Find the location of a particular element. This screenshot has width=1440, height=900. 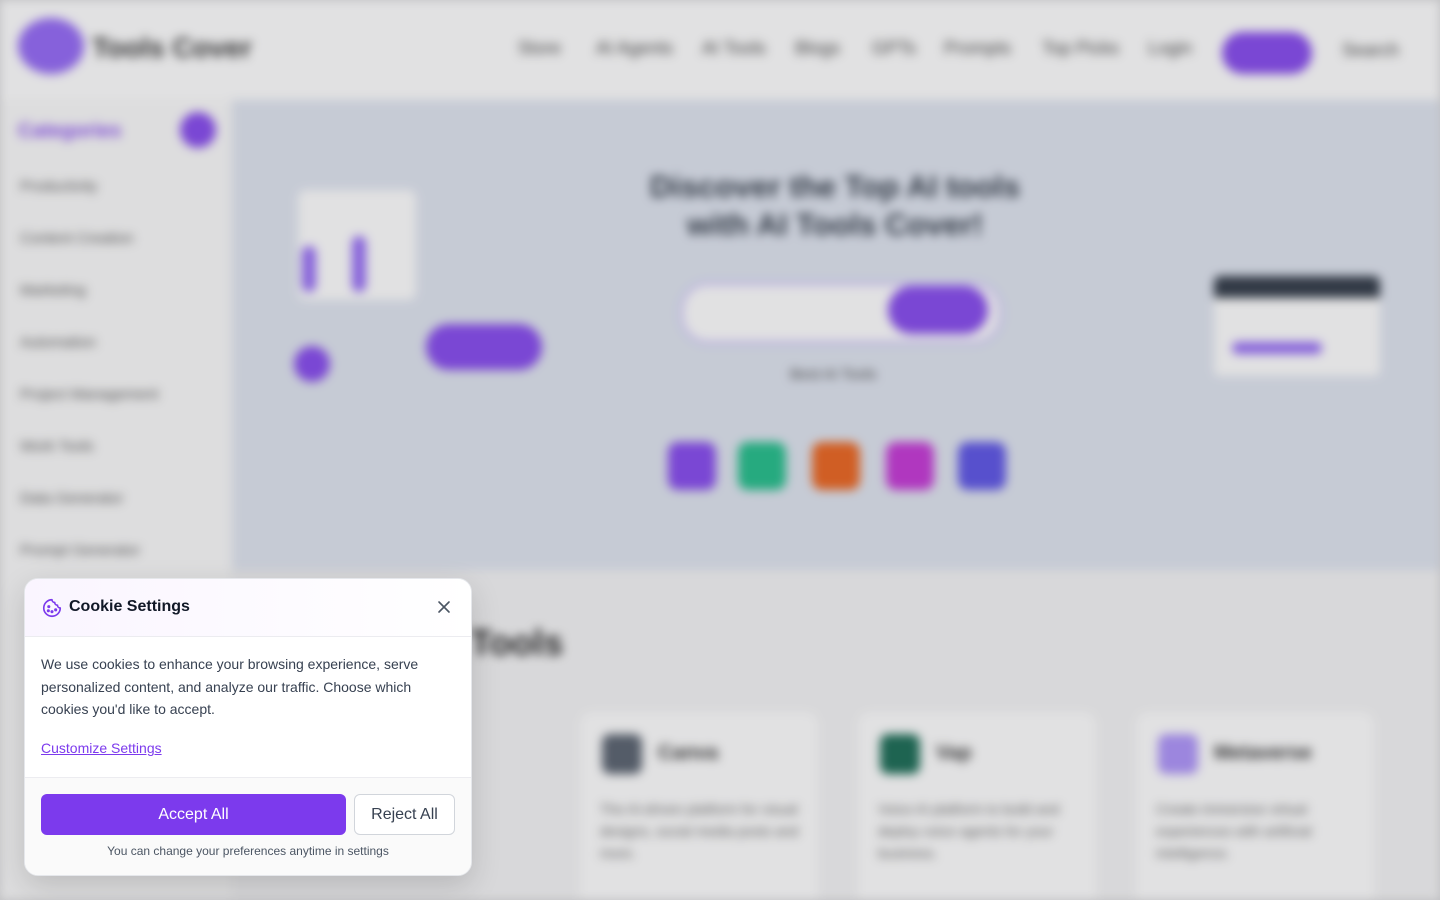

close-icon is located at coordinates (444, 607).